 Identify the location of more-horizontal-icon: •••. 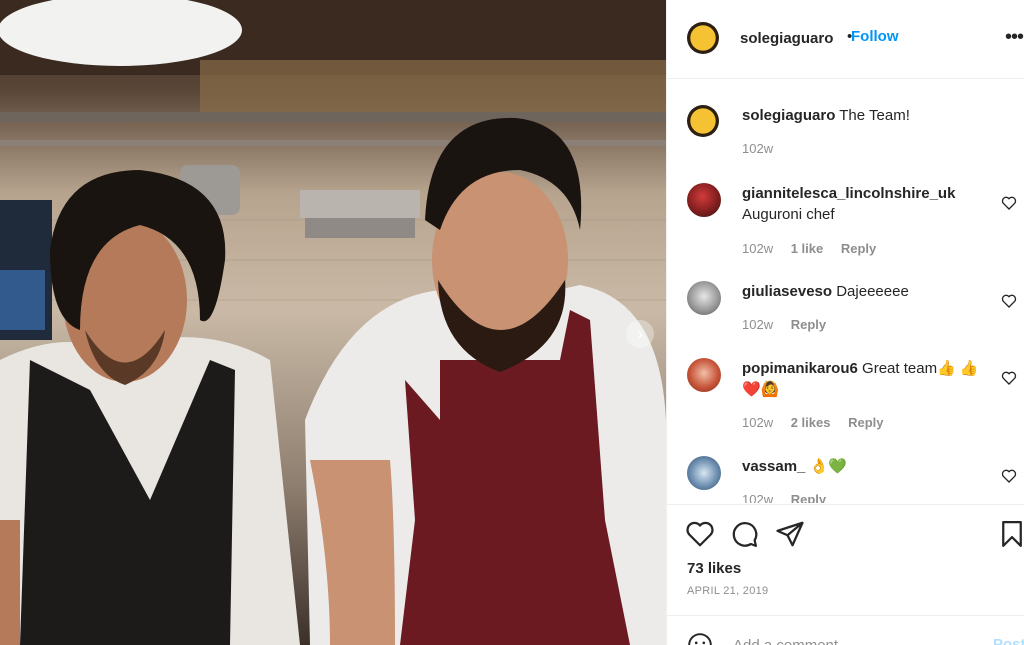
(1014, 37).